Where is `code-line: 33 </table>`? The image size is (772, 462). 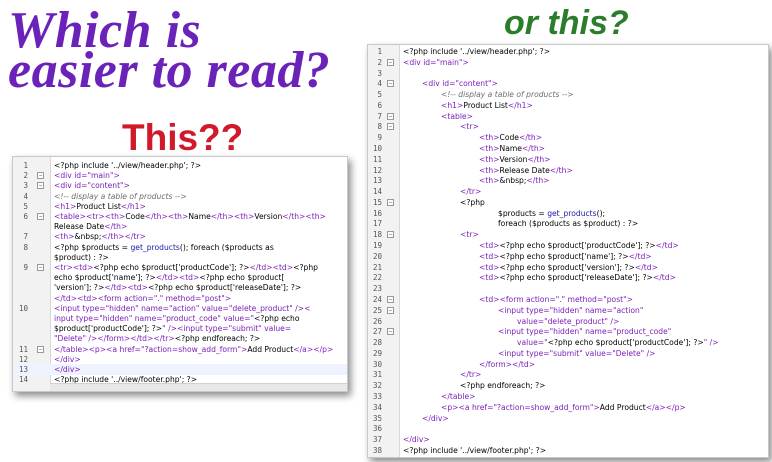 code-line: 33 </table> is located at coordinates (568, 396).